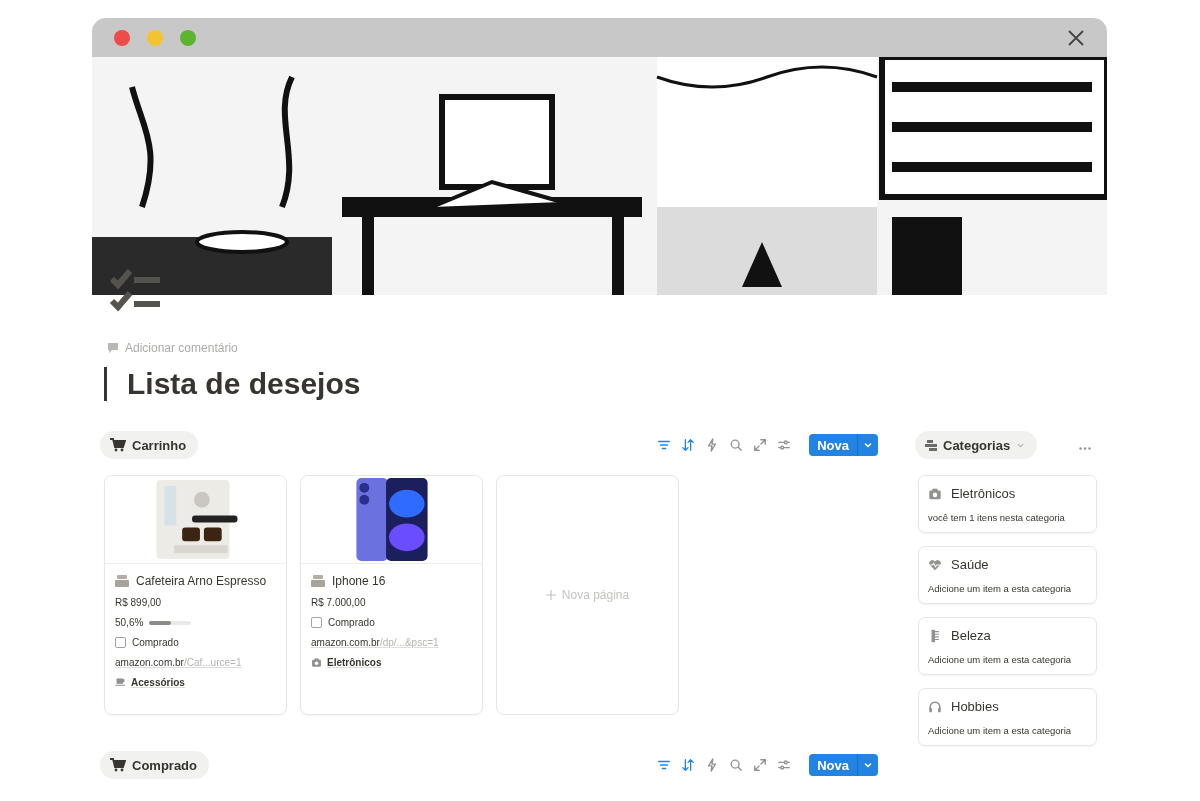 The image size is (1200, 801). Describe the element at coordinates (244, 384) in the screenshot. I see `page-title: Lista de desejos` at that location.